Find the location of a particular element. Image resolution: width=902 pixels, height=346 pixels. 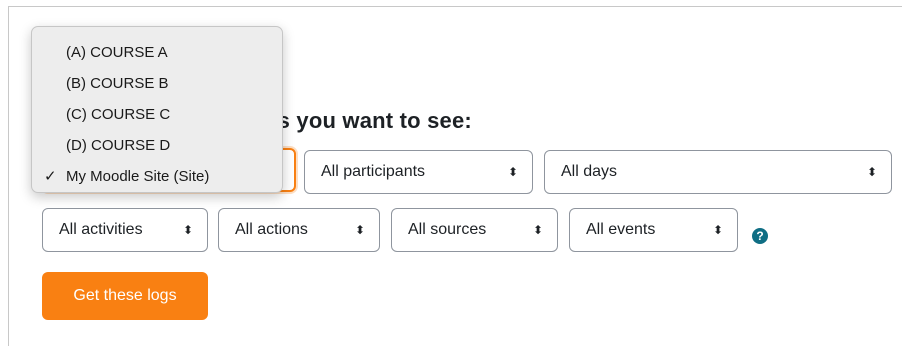

course-option-d: (D) COURSE D is located at coordinates (157, 145).